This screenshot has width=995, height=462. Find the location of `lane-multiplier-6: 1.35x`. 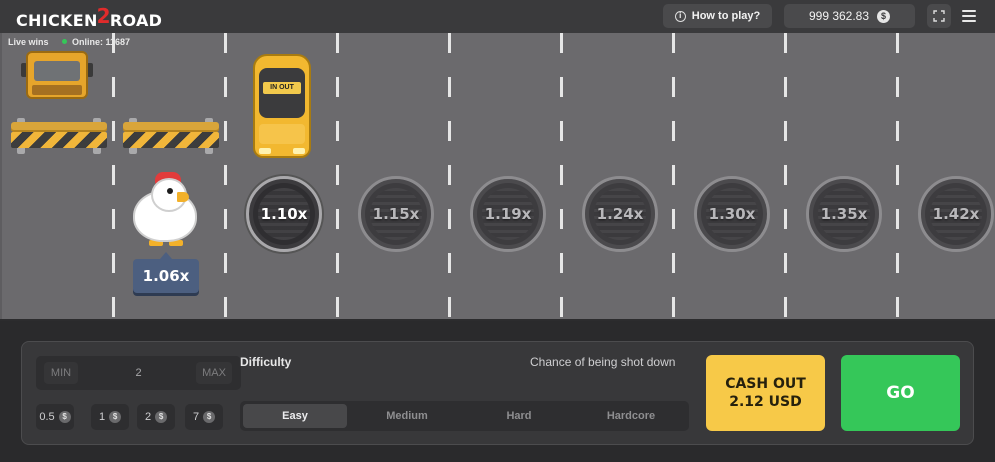

lane-multiplier-6: 1.35x is located at coordinates (844, 214).